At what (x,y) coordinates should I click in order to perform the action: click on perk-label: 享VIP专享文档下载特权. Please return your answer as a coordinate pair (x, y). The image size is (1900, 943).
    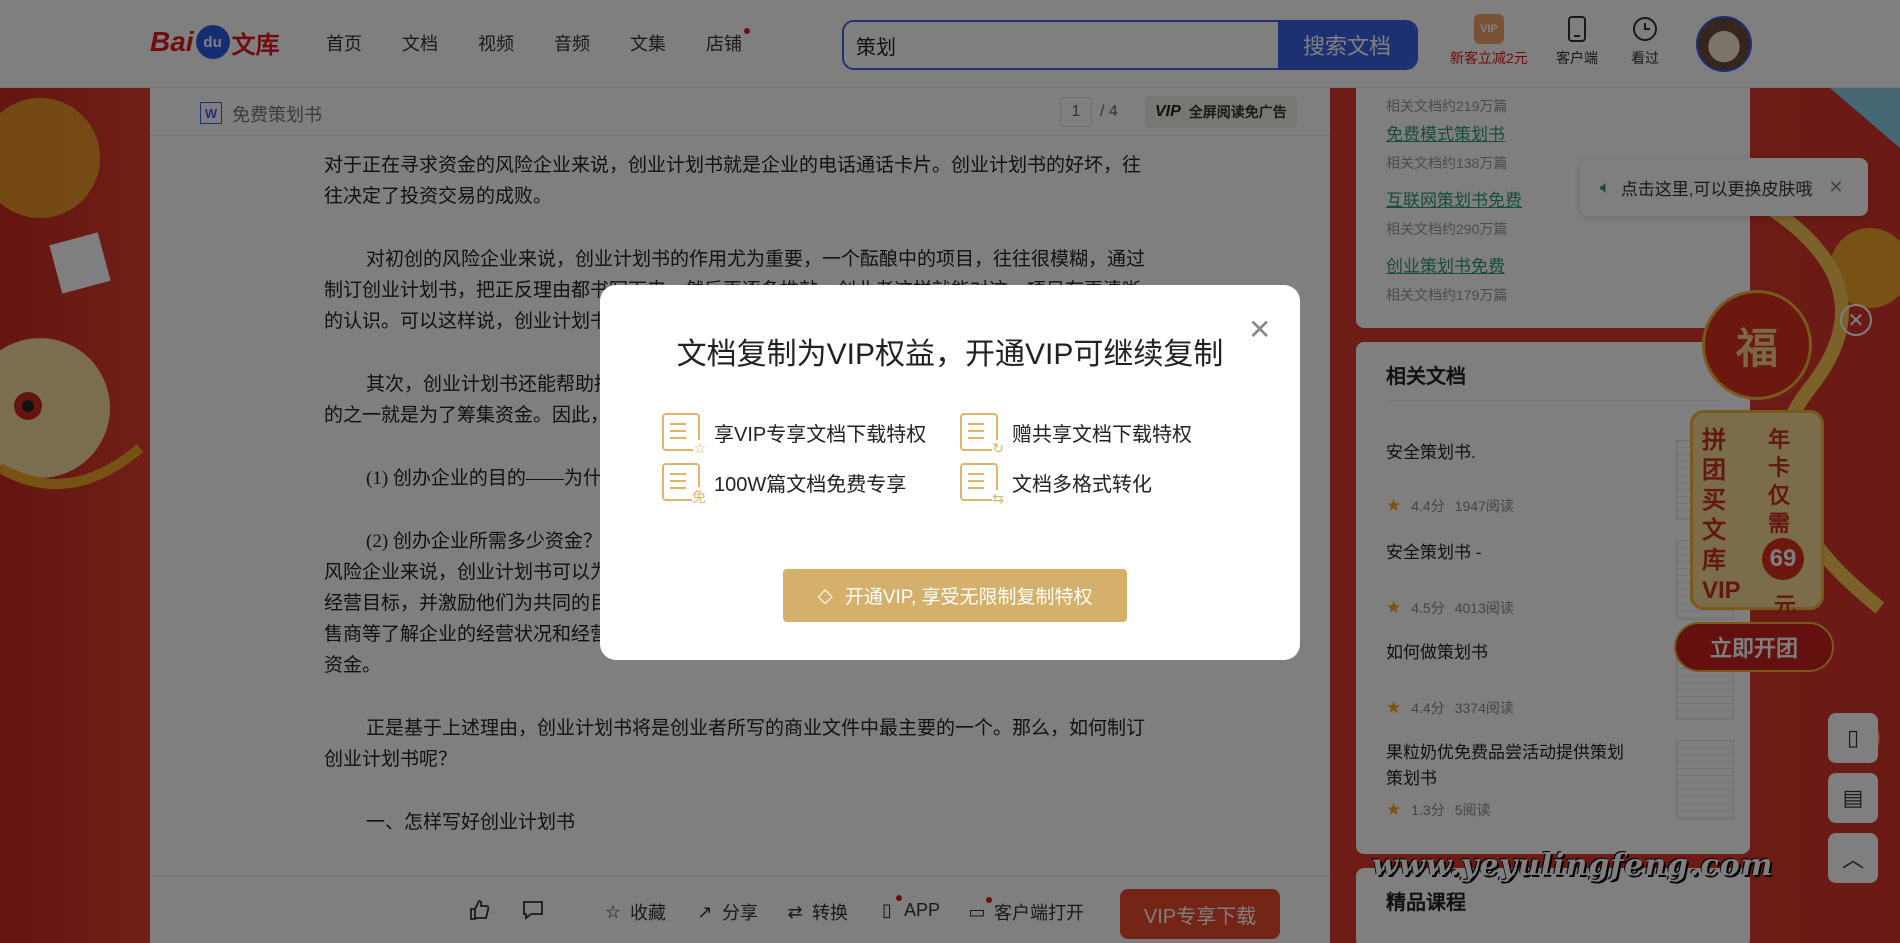
    Looking at the image, I should click on (820, 434).